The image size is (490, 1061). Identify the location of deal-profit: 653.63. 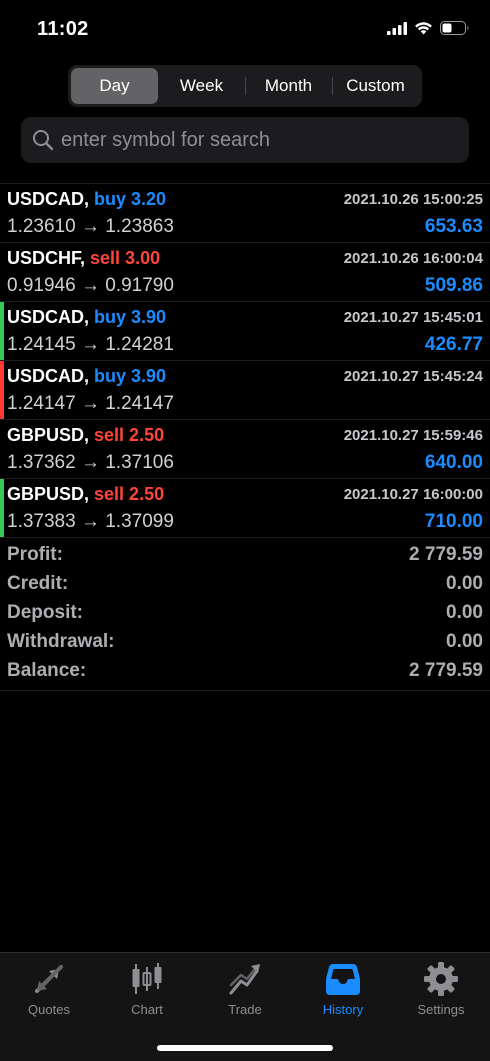
(453, 226).